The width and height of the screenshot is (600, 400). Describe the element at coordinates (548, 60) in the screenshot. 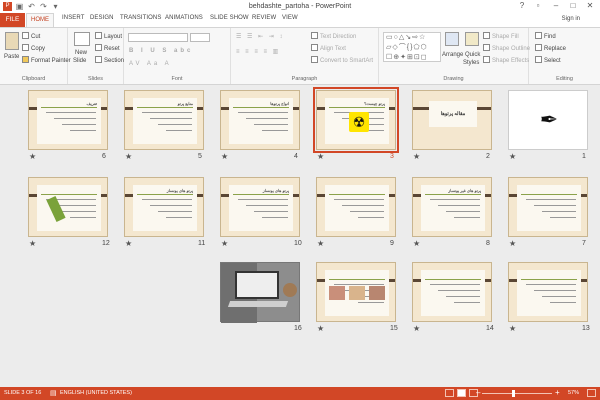

I see `select-button: Select` at that location.